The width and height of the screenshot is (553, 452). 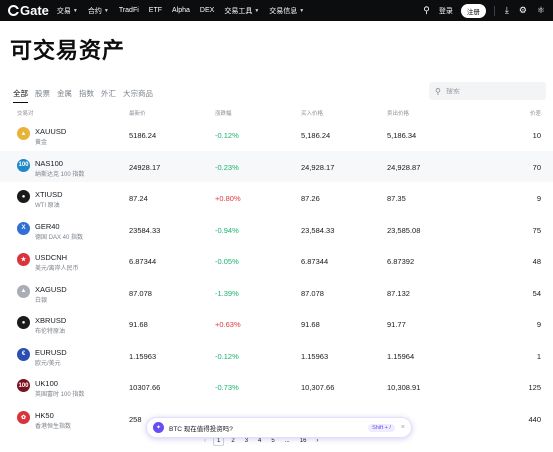 What do you see at coordinates (507, 10) in the screenshot?
I see `download-icon: ⤓` at bounding box center [507, 10].